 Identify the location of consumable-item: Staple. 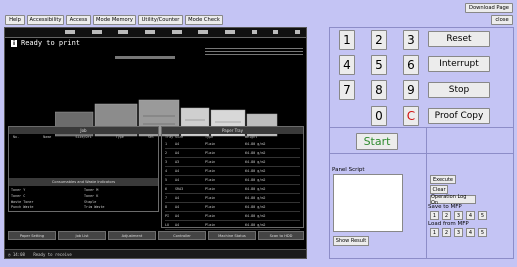
(90, 201).